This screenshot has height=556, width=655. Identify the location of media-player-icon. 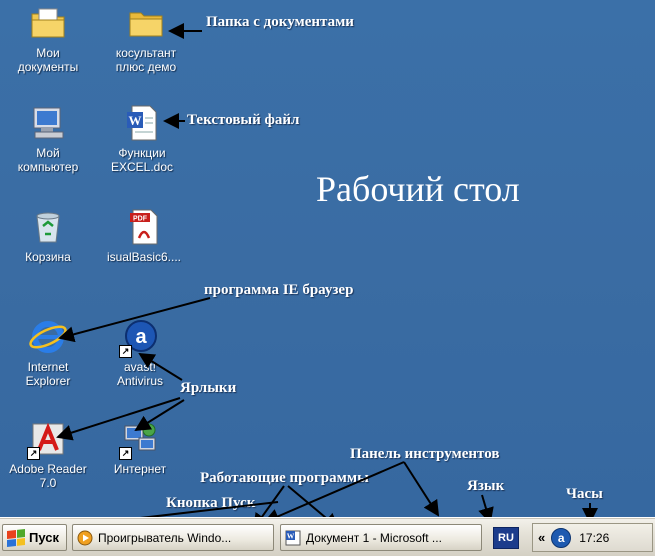
(85, 537).